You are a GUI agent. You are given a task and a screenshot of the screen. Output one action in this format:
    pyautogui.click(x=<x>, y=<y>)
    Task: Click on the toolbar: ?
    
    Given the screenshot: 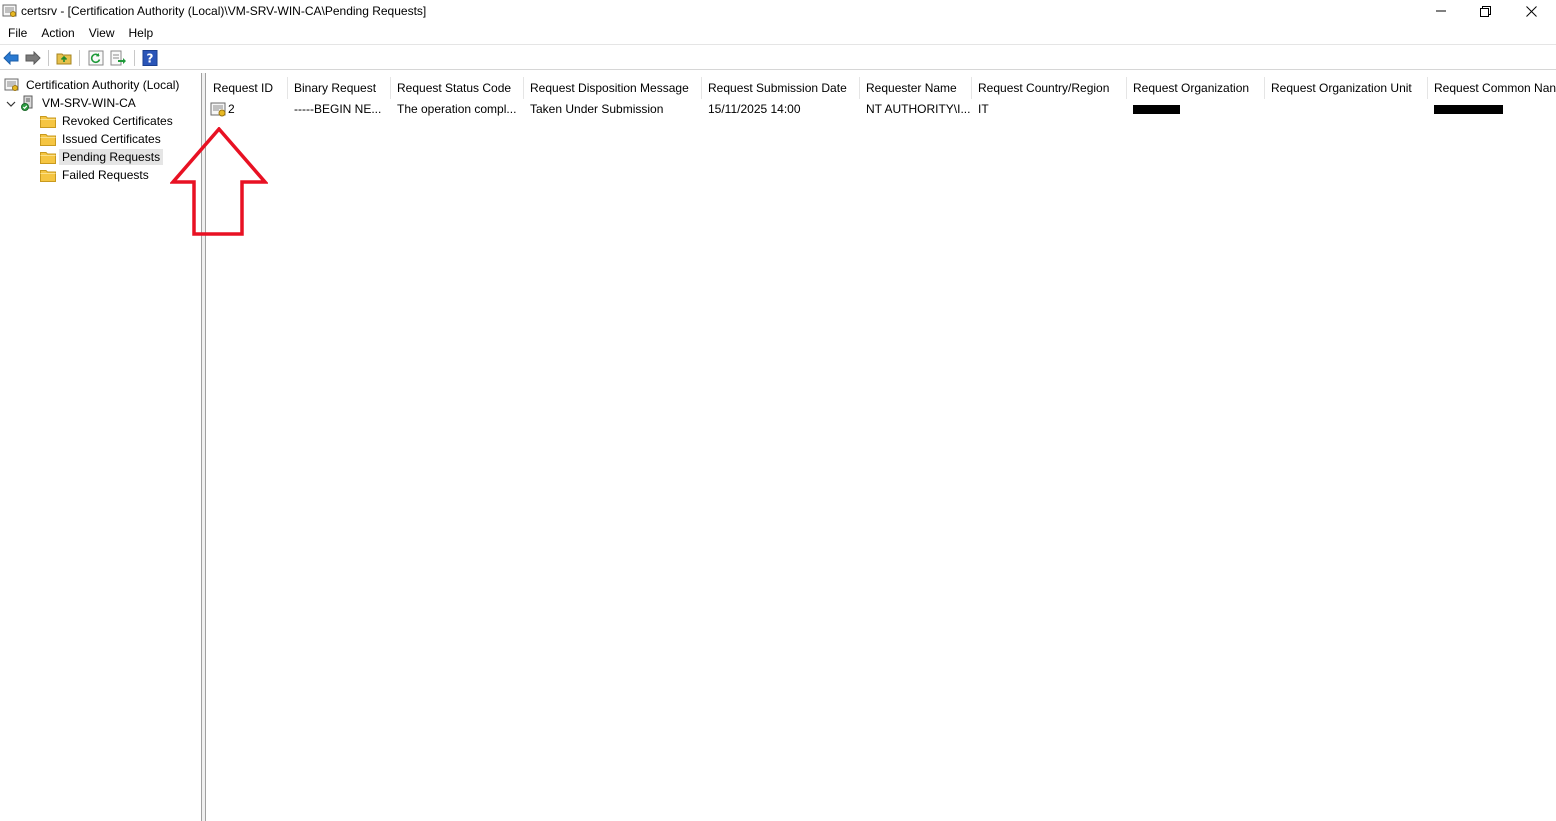 What is the action you would take?
    pyautogui.click(x=778, y=57)
    